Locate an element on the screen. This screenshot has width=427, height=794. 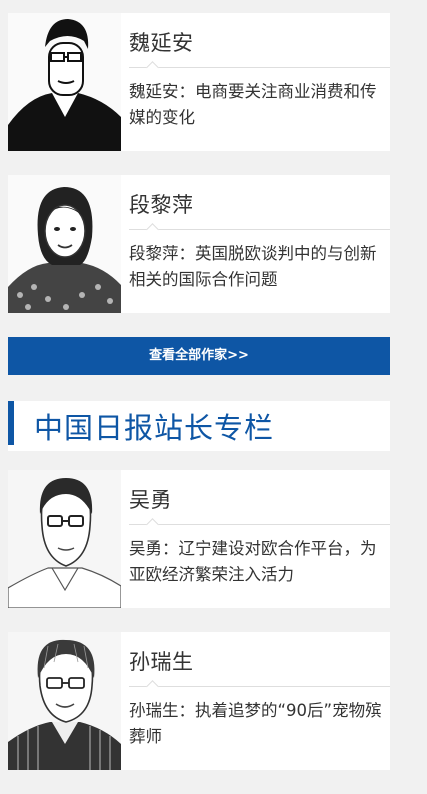
article-title-link: 吴勇：辽宁建设对欧合作平台，为亚欧经济繁荣注入活力 is located at coordinates (255, 562).